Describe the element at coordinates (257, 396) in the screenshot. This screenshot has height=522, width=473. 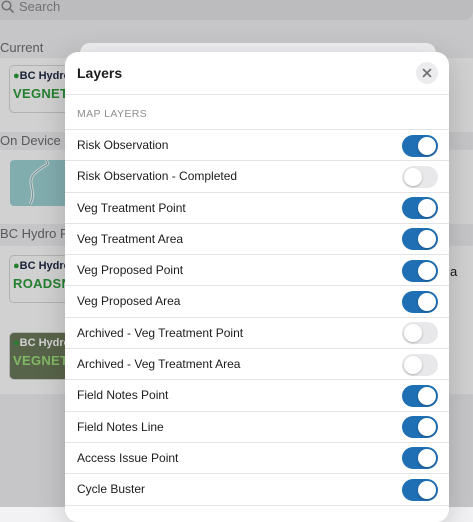
I see `layer-row: Field Notes Point` at that location.